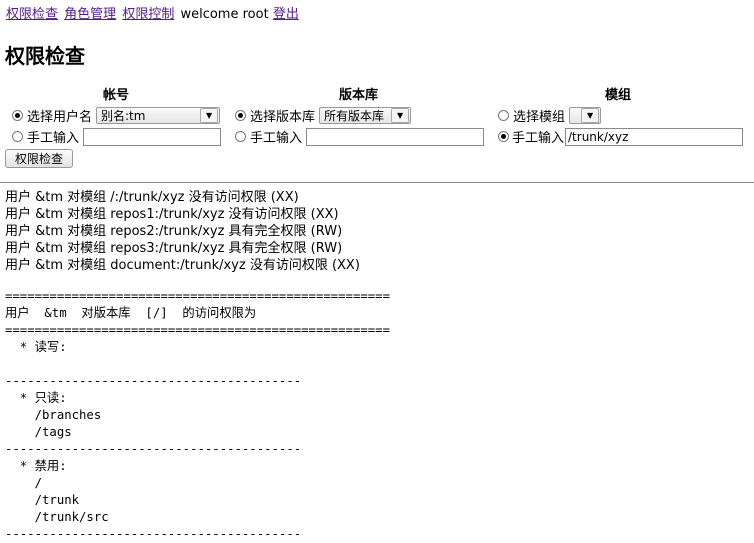 This screenshot has width=754, height=543. What do you see at coordinates (276, 138) in the screenshot?
I see `repo-manual-label: 手工输入` at bounding box center [276, 138].